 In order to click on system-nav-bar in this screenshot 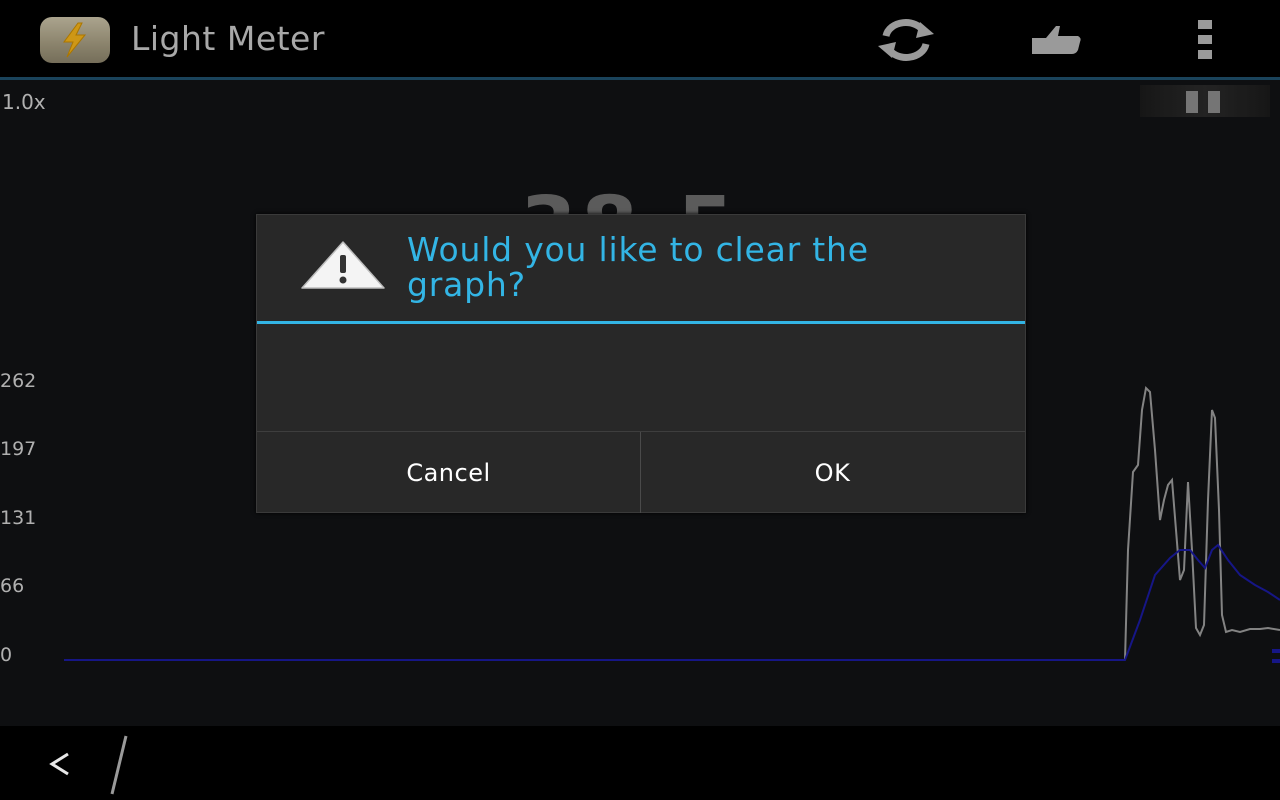, I will do `click(640, 763)`.